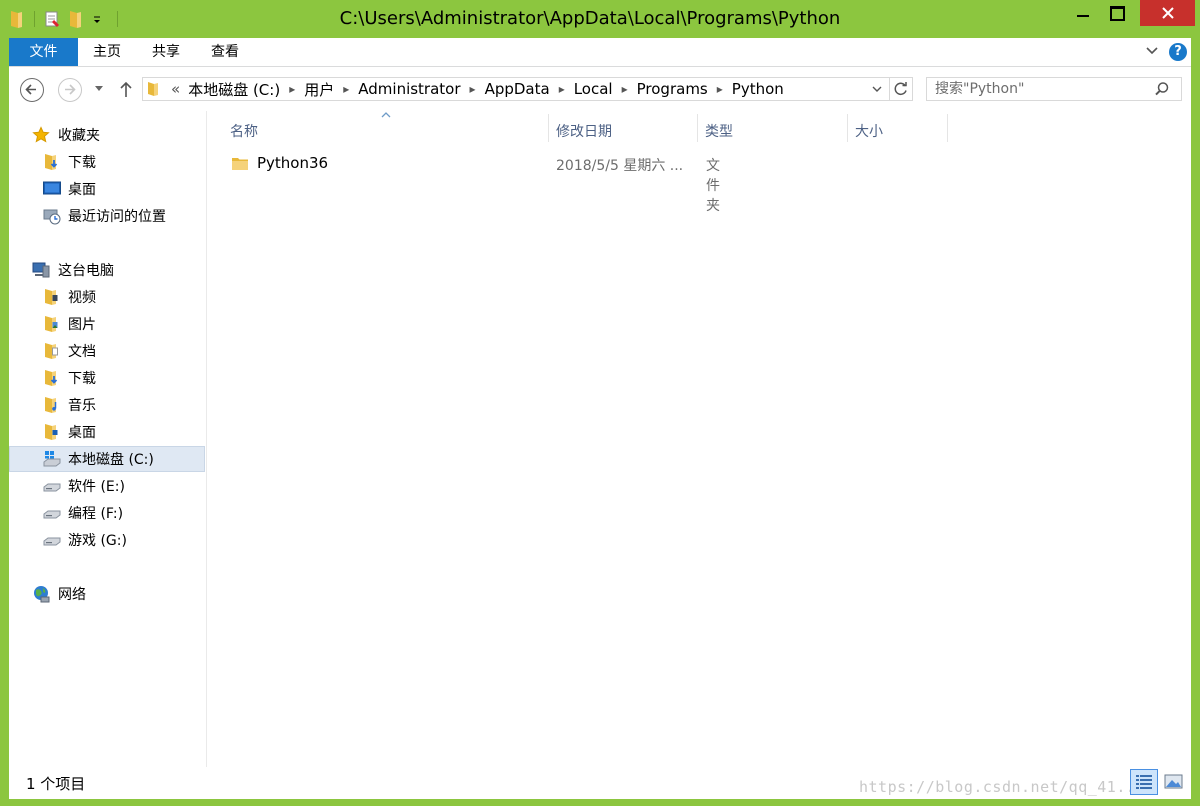 The image size is (1200, 806). Describe the element at coordinates (471, 182) in the screenshot. I see `table-row: Python36 2018/5/5 星期六 ... 文件夹` at that location.